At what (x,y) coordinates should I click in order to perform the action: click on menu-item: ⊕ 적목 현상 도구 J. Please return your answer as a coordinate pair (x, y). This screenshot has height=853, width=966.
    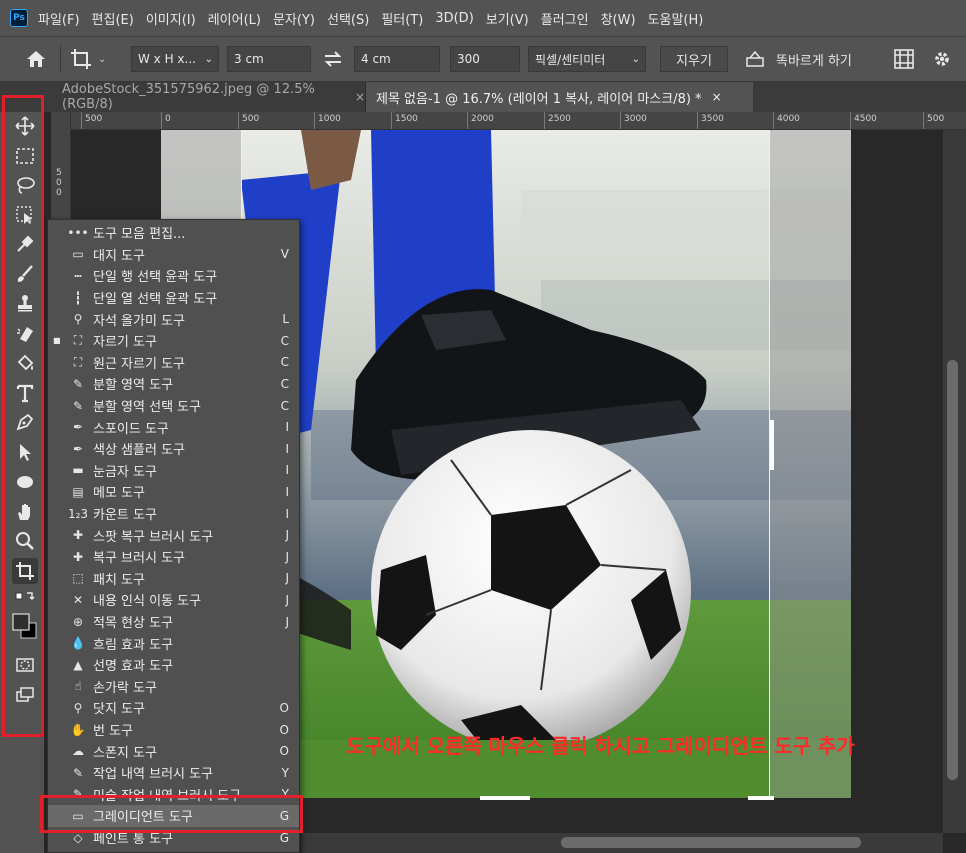
    Looking at the image, I should click on (173, 622).